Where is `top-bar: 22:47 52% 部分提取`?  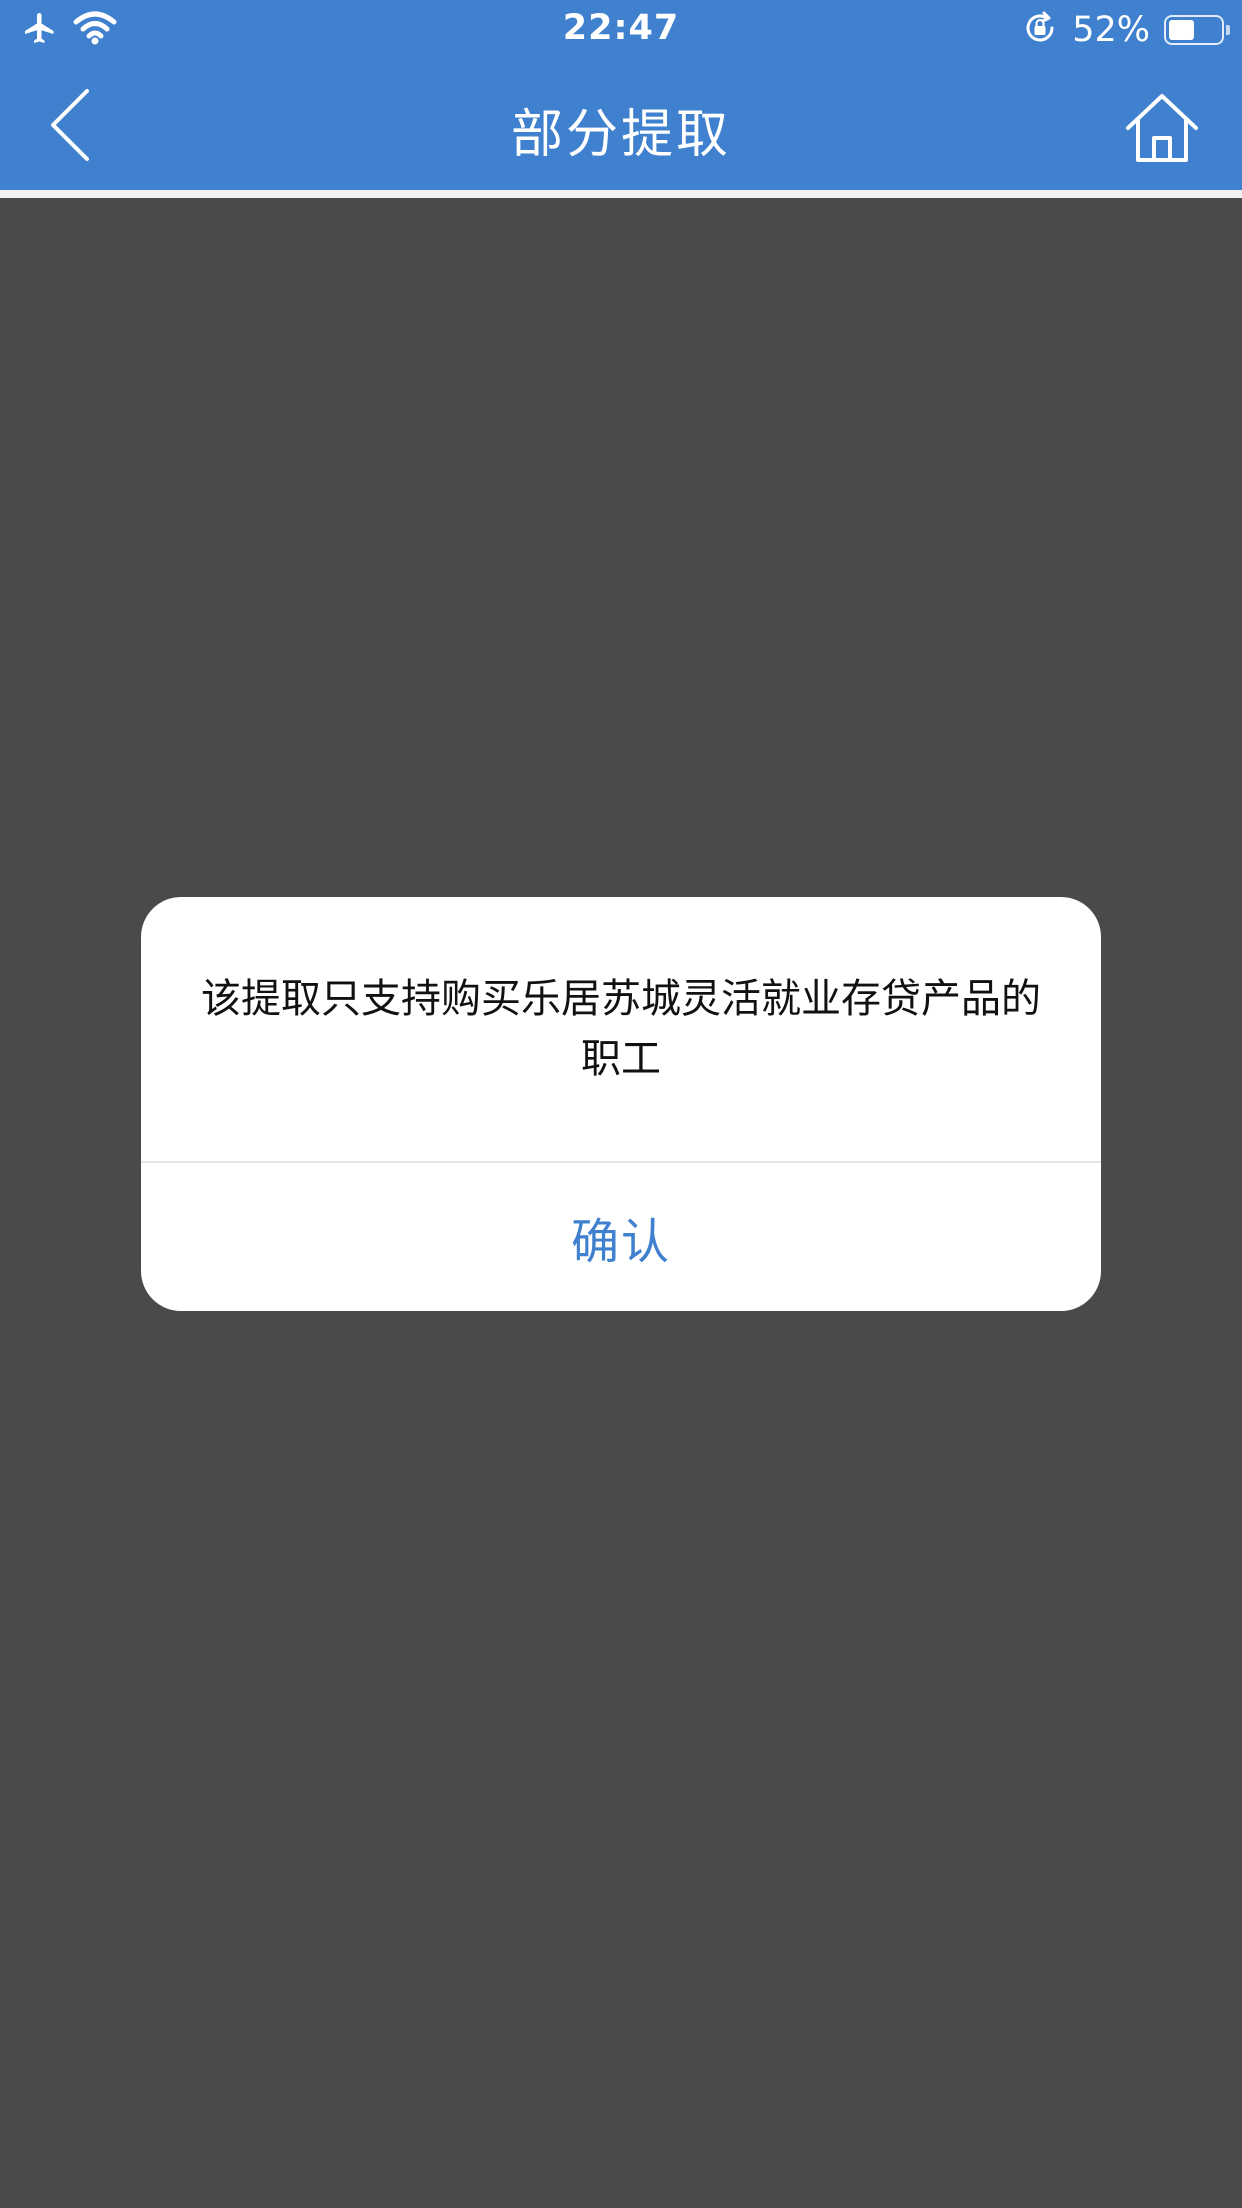
top-bar: 22:47 52% 部分提取 is located at coordinates (621, 95).